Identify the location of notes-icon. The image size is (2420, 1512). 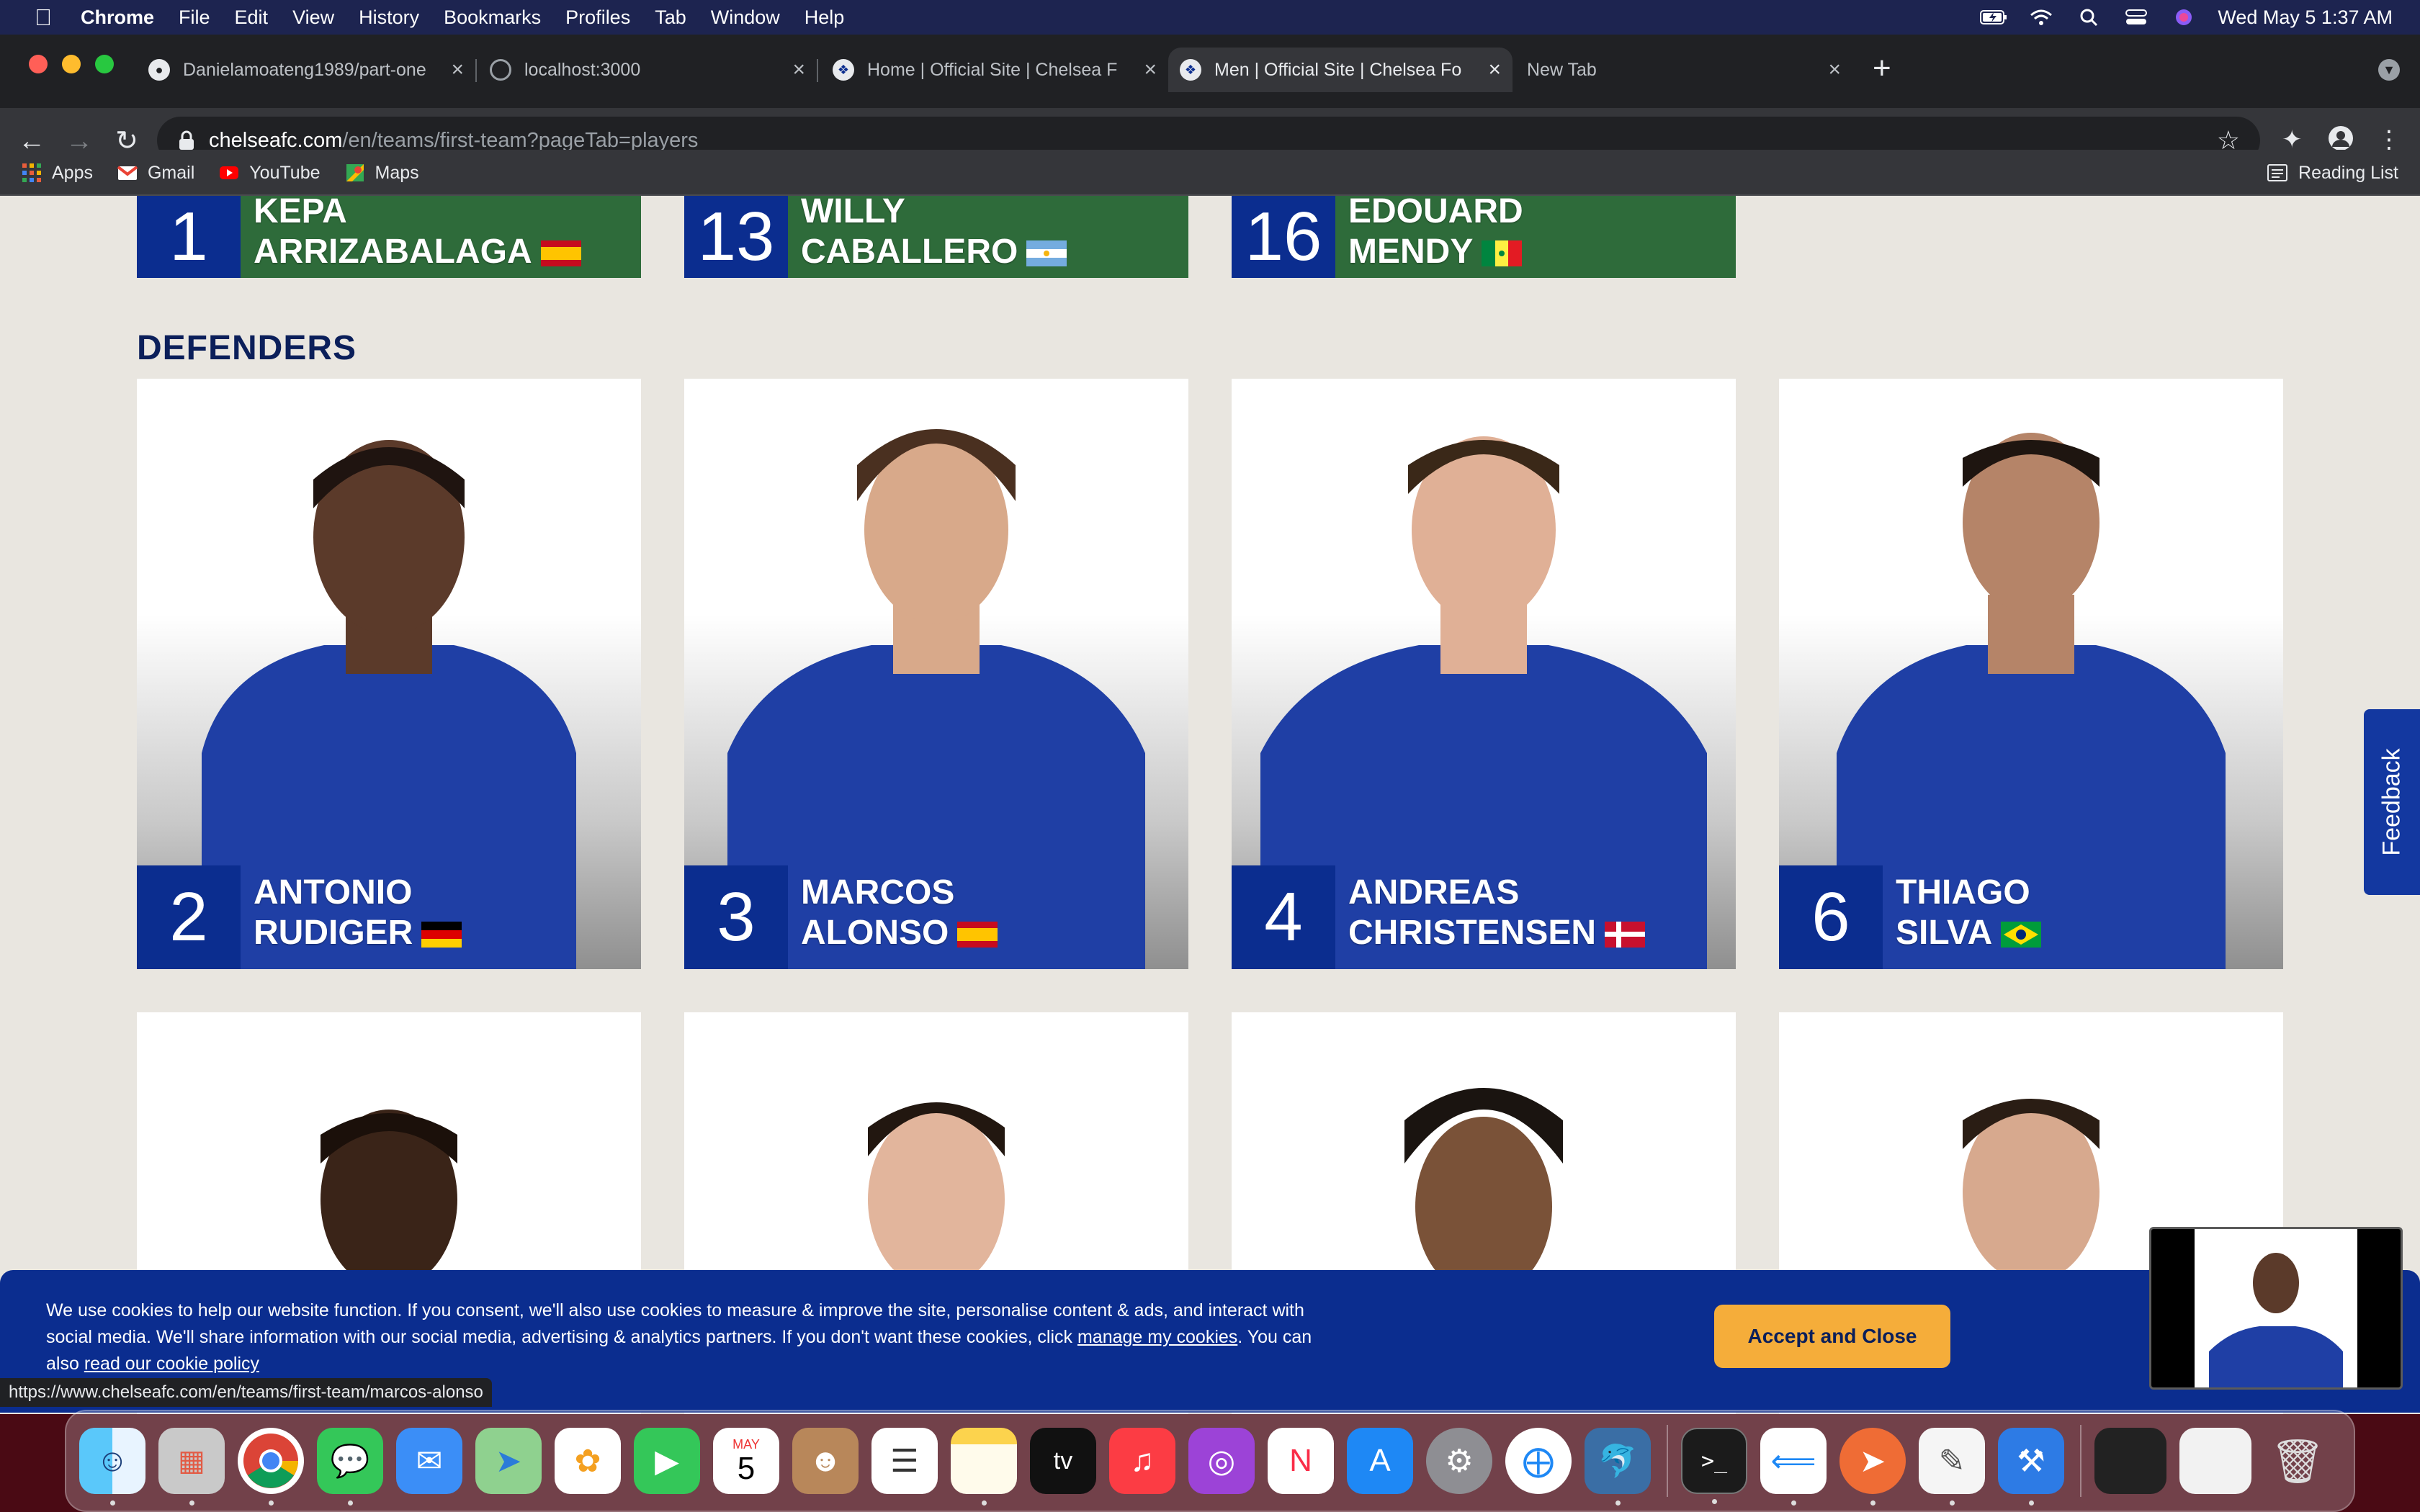
(984, 1467).